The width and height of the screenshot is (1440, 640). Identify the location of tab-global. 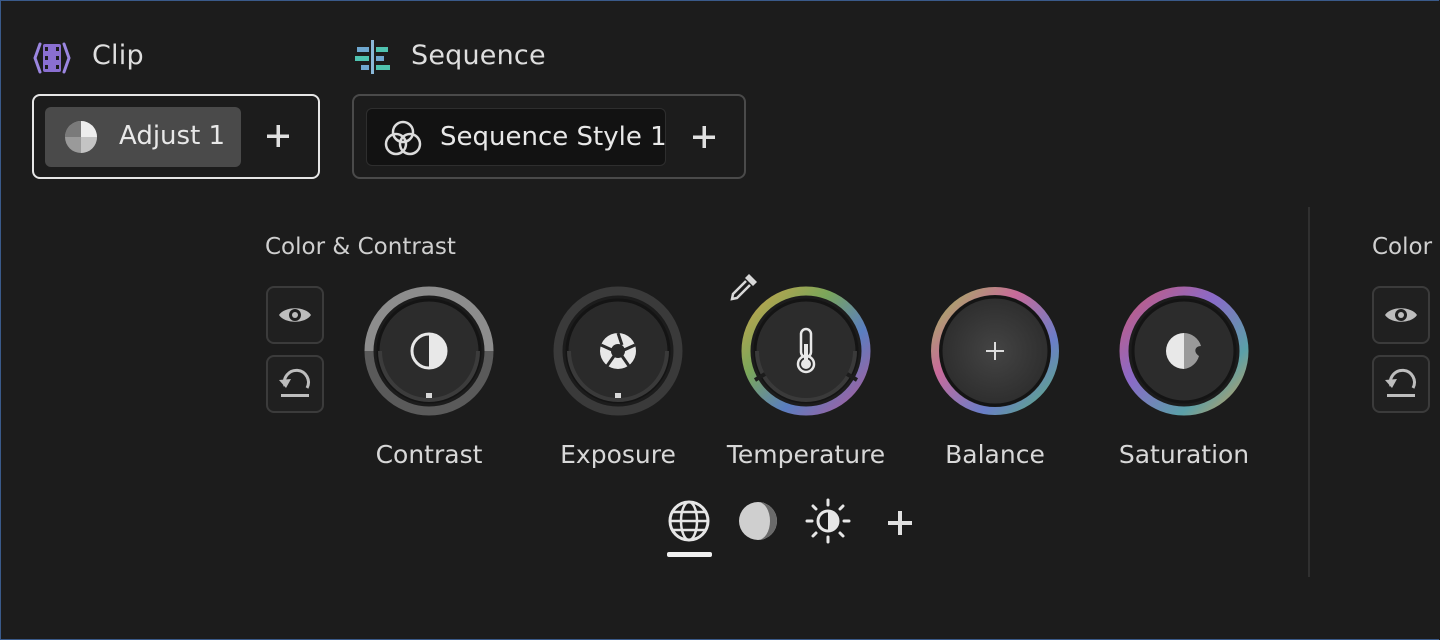
(689, 521).